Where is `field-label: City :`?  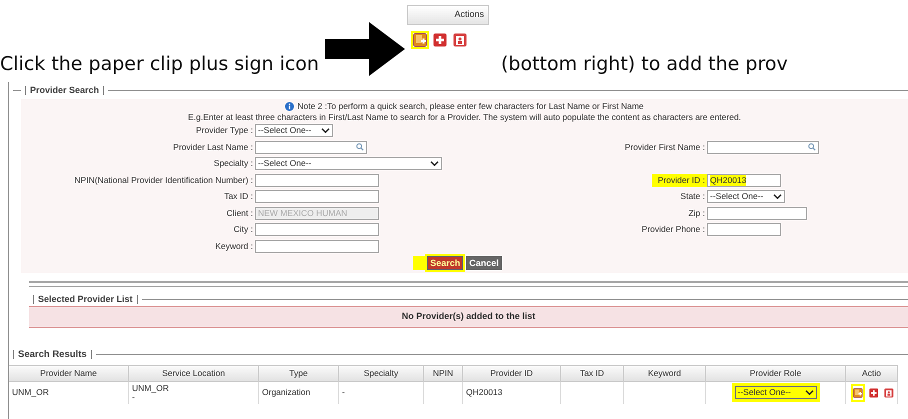
field-label: City : is located at coordinates (243, 229).